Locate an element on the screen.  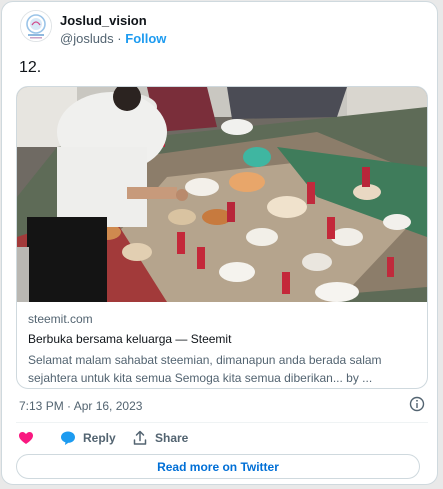
timestamp: 7:13 PM · Apr 16, 2023 is located at coordinates (80, 406).